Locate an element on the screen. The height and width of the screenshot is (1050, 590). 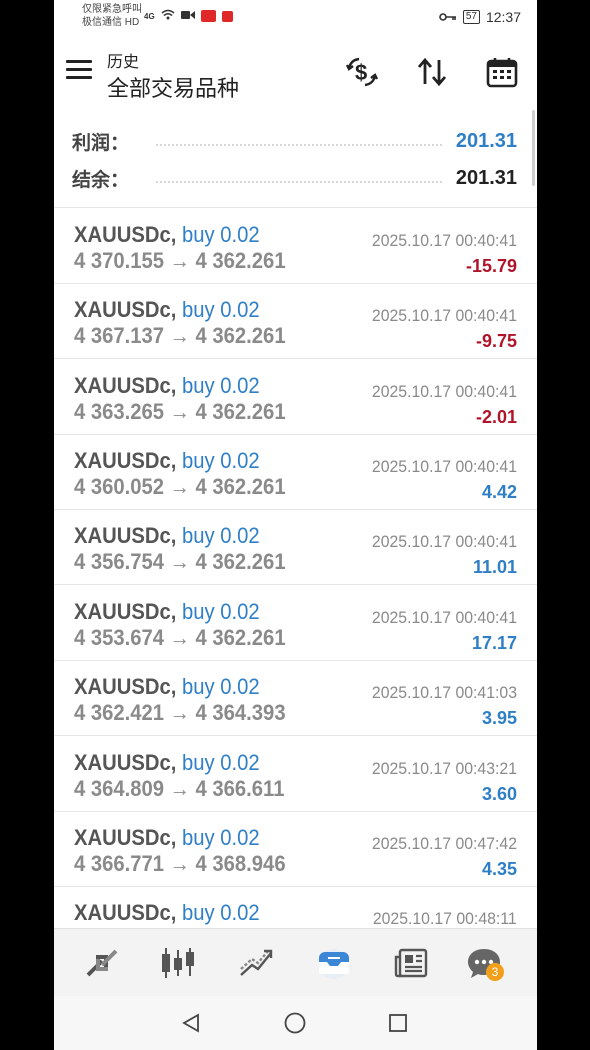
trade-profit: 11.01 is located at coordinates (494, 567).